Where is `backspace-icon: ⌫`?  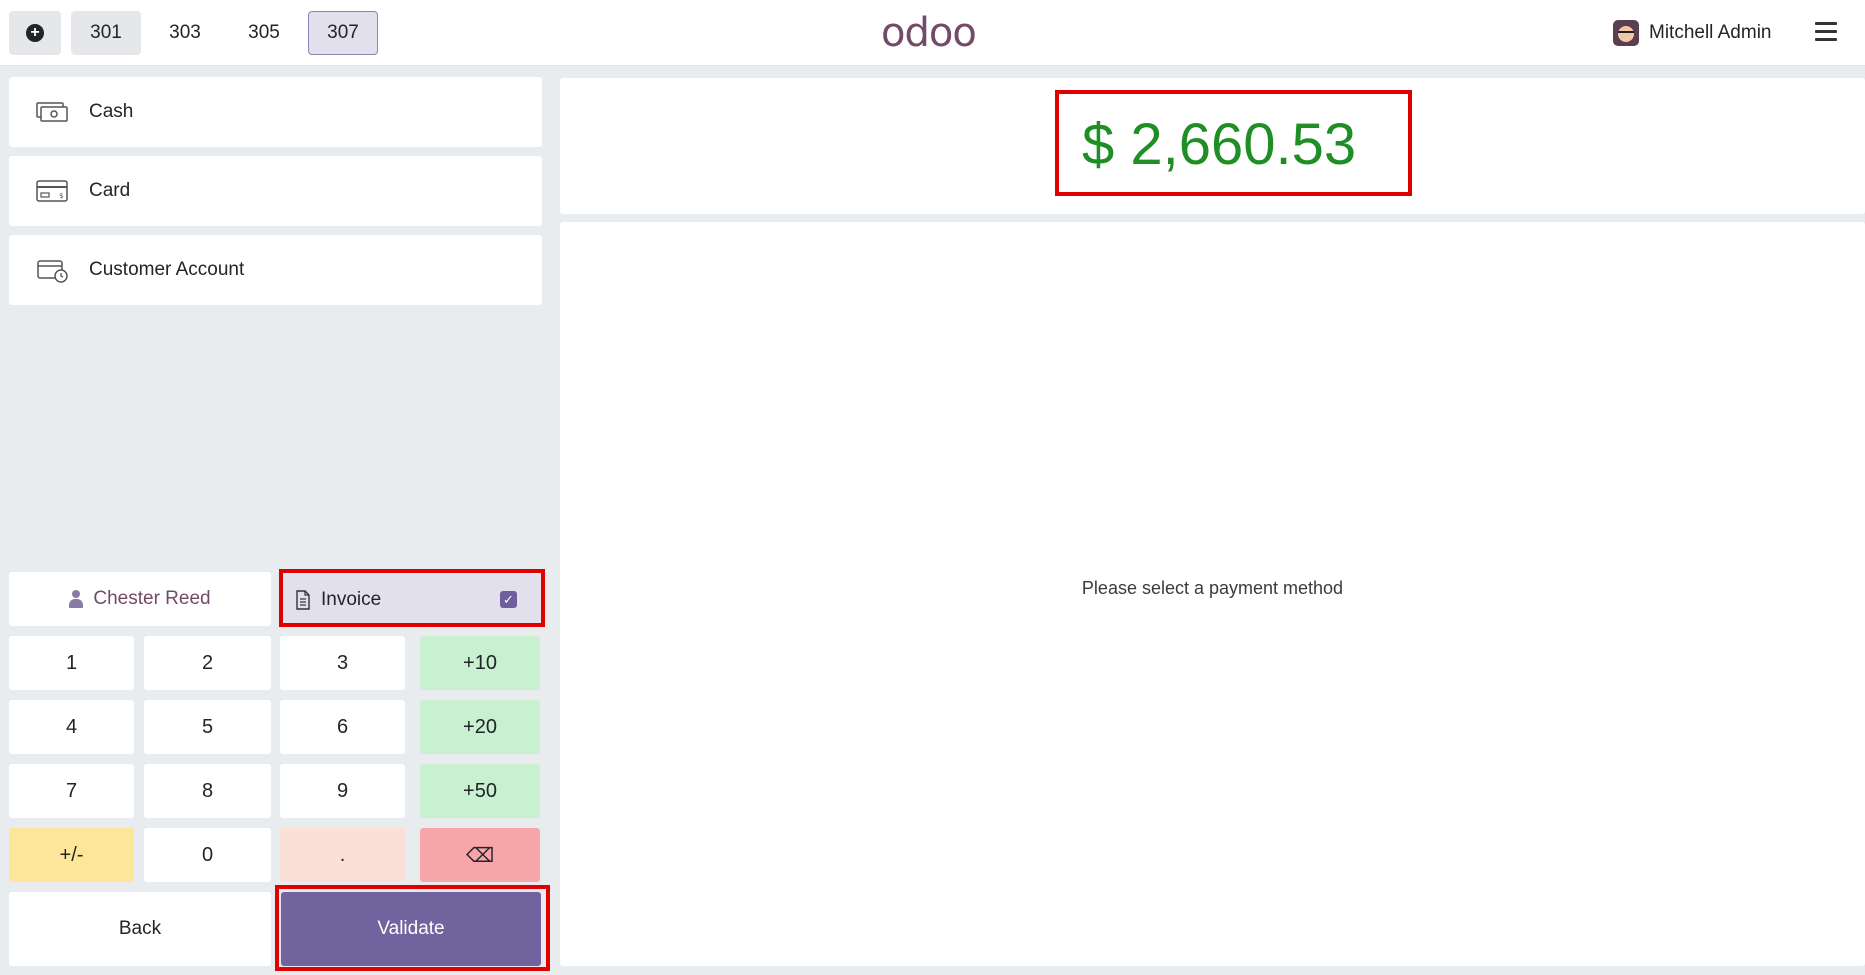
backspace-icon: ⌫ is located at coordinates (480, 855).